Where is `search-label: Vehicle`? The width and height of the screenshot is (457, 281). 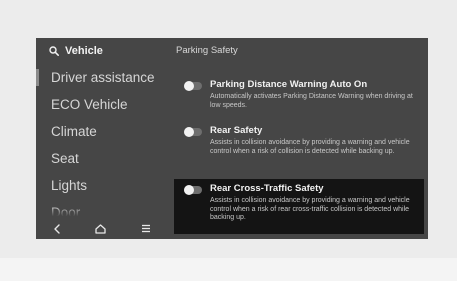 search-label: Vehicle is located at coordinates (84, 51).